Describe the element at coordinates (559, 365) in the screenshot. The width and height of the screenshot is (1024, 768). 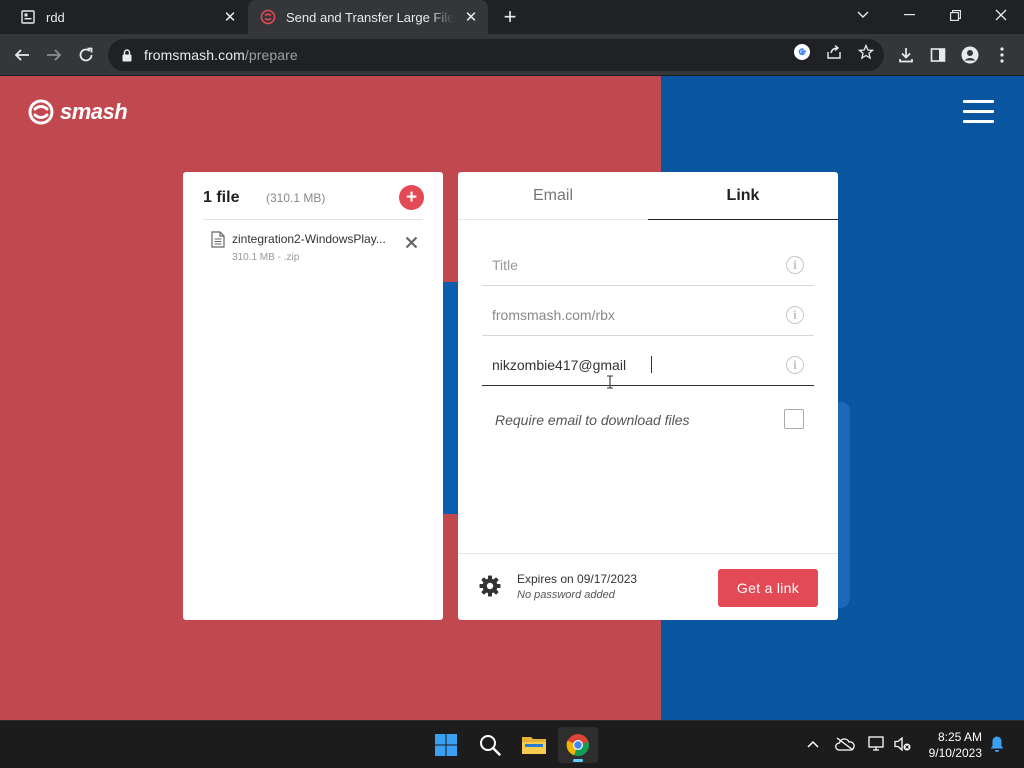
I see `email-value: nikzombie417@gmail` at that location.